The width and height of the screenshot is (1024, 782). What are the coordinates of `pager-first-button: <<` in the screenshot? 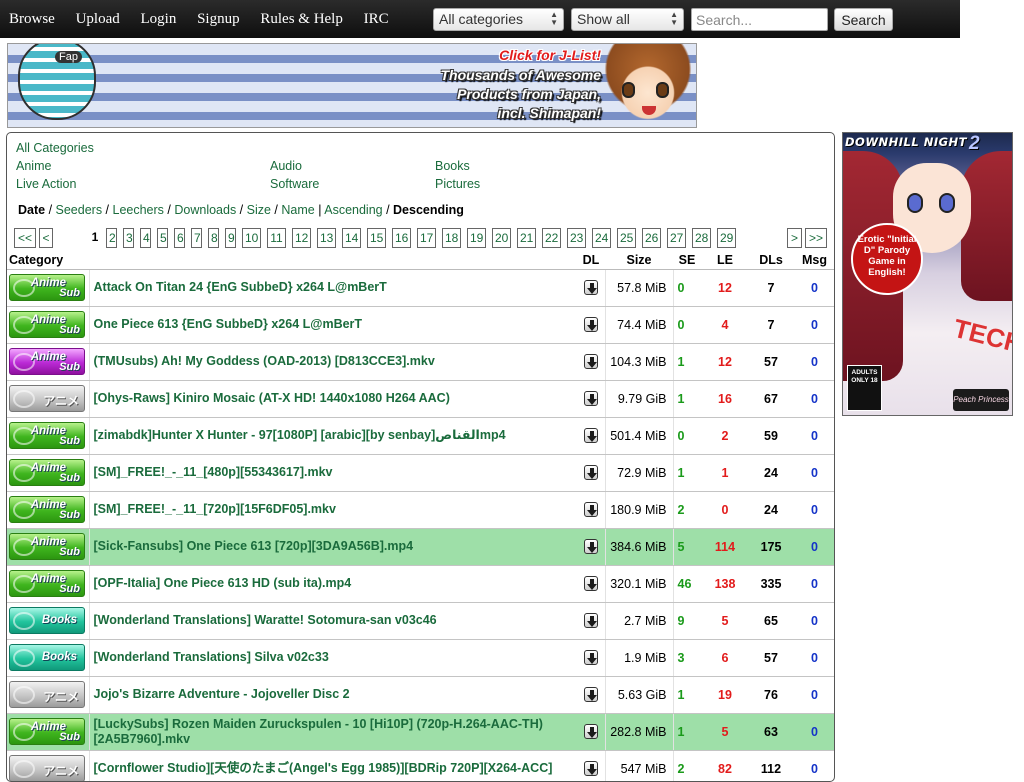 It's located at (25, 238).